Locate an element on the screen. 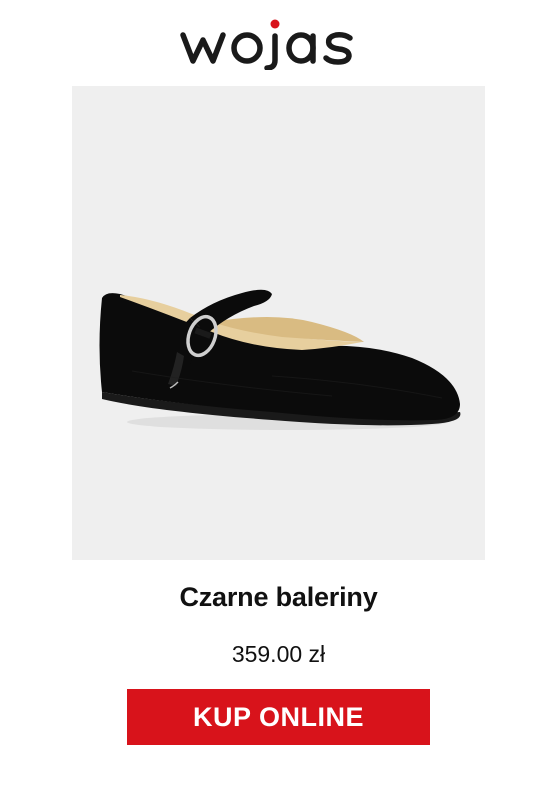  buy-online-button: KUP ONLINE is located at coordinates (278, 717).